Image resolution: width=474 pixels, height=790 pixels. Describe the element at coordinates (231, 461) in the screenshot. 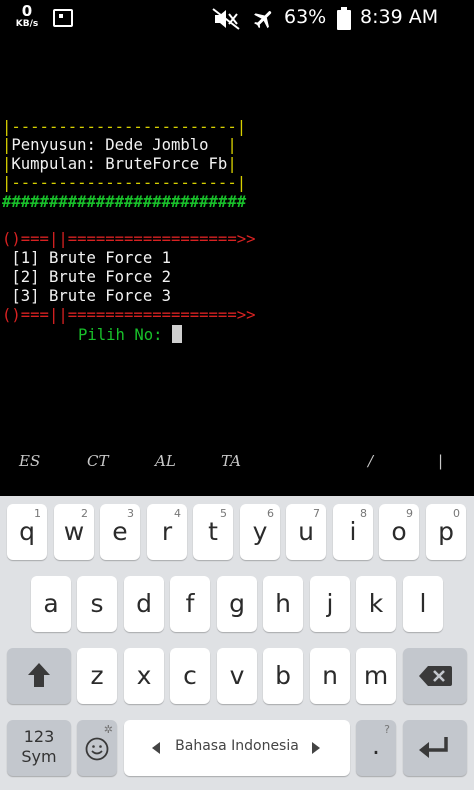

I see `extra-key-tab: TA` at that location.